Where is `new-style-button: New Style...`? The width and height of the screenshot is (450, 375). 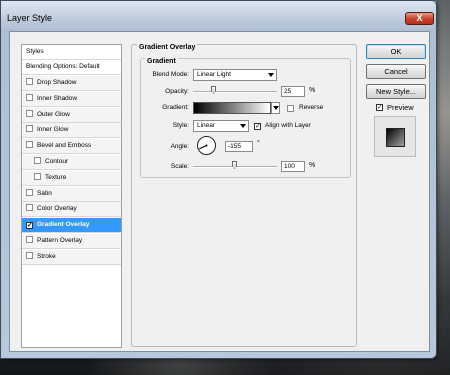
new-style-button: New Style... is located at coordinates (396, 91).